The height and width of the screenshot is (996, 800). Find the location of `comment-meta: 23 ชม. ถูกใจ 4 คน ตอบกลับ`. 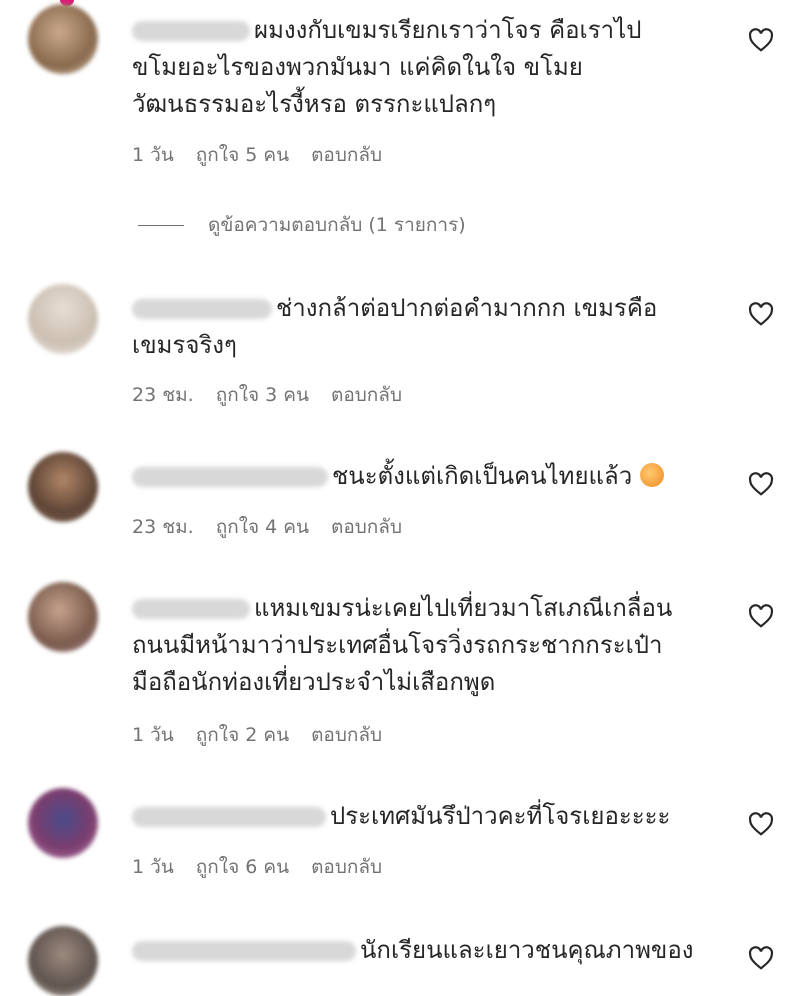

comment-meta: 23 ชม. ถูกใจ 4 คน ตอบกลับ is located at coordinates (267, 527).